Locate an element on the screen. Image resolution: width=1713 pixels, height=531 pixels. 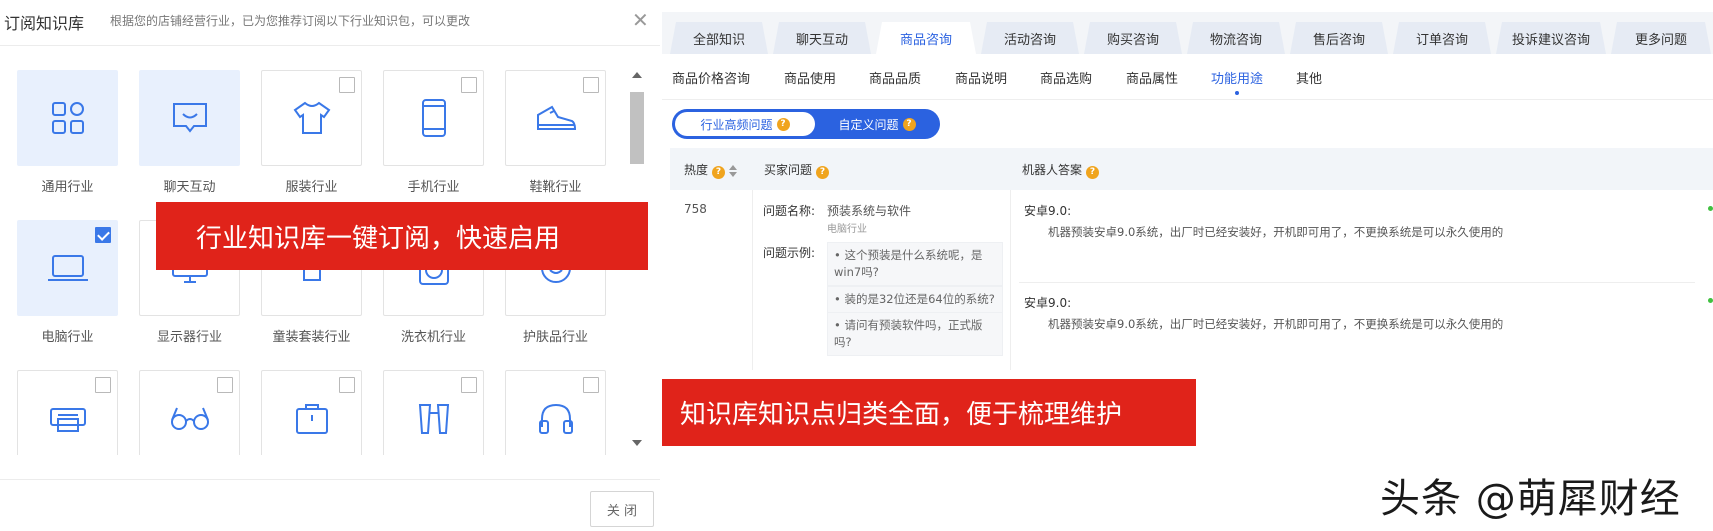
question-type-toggle: 行业高频问题 ? 自定义问题 ? is located at coordinates (806, 124).